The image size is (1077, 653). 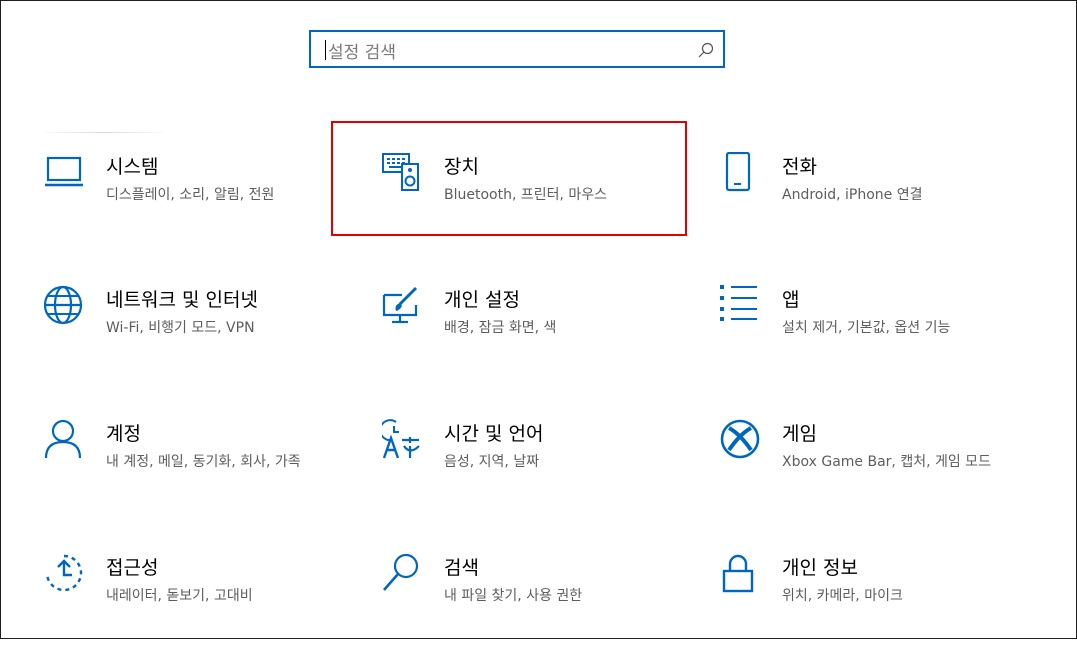 What do you see at coordinates (852, 195) in the screenshot?
I see `tile-description: Android, iPhone 연결` at bounding box center [852, 195].